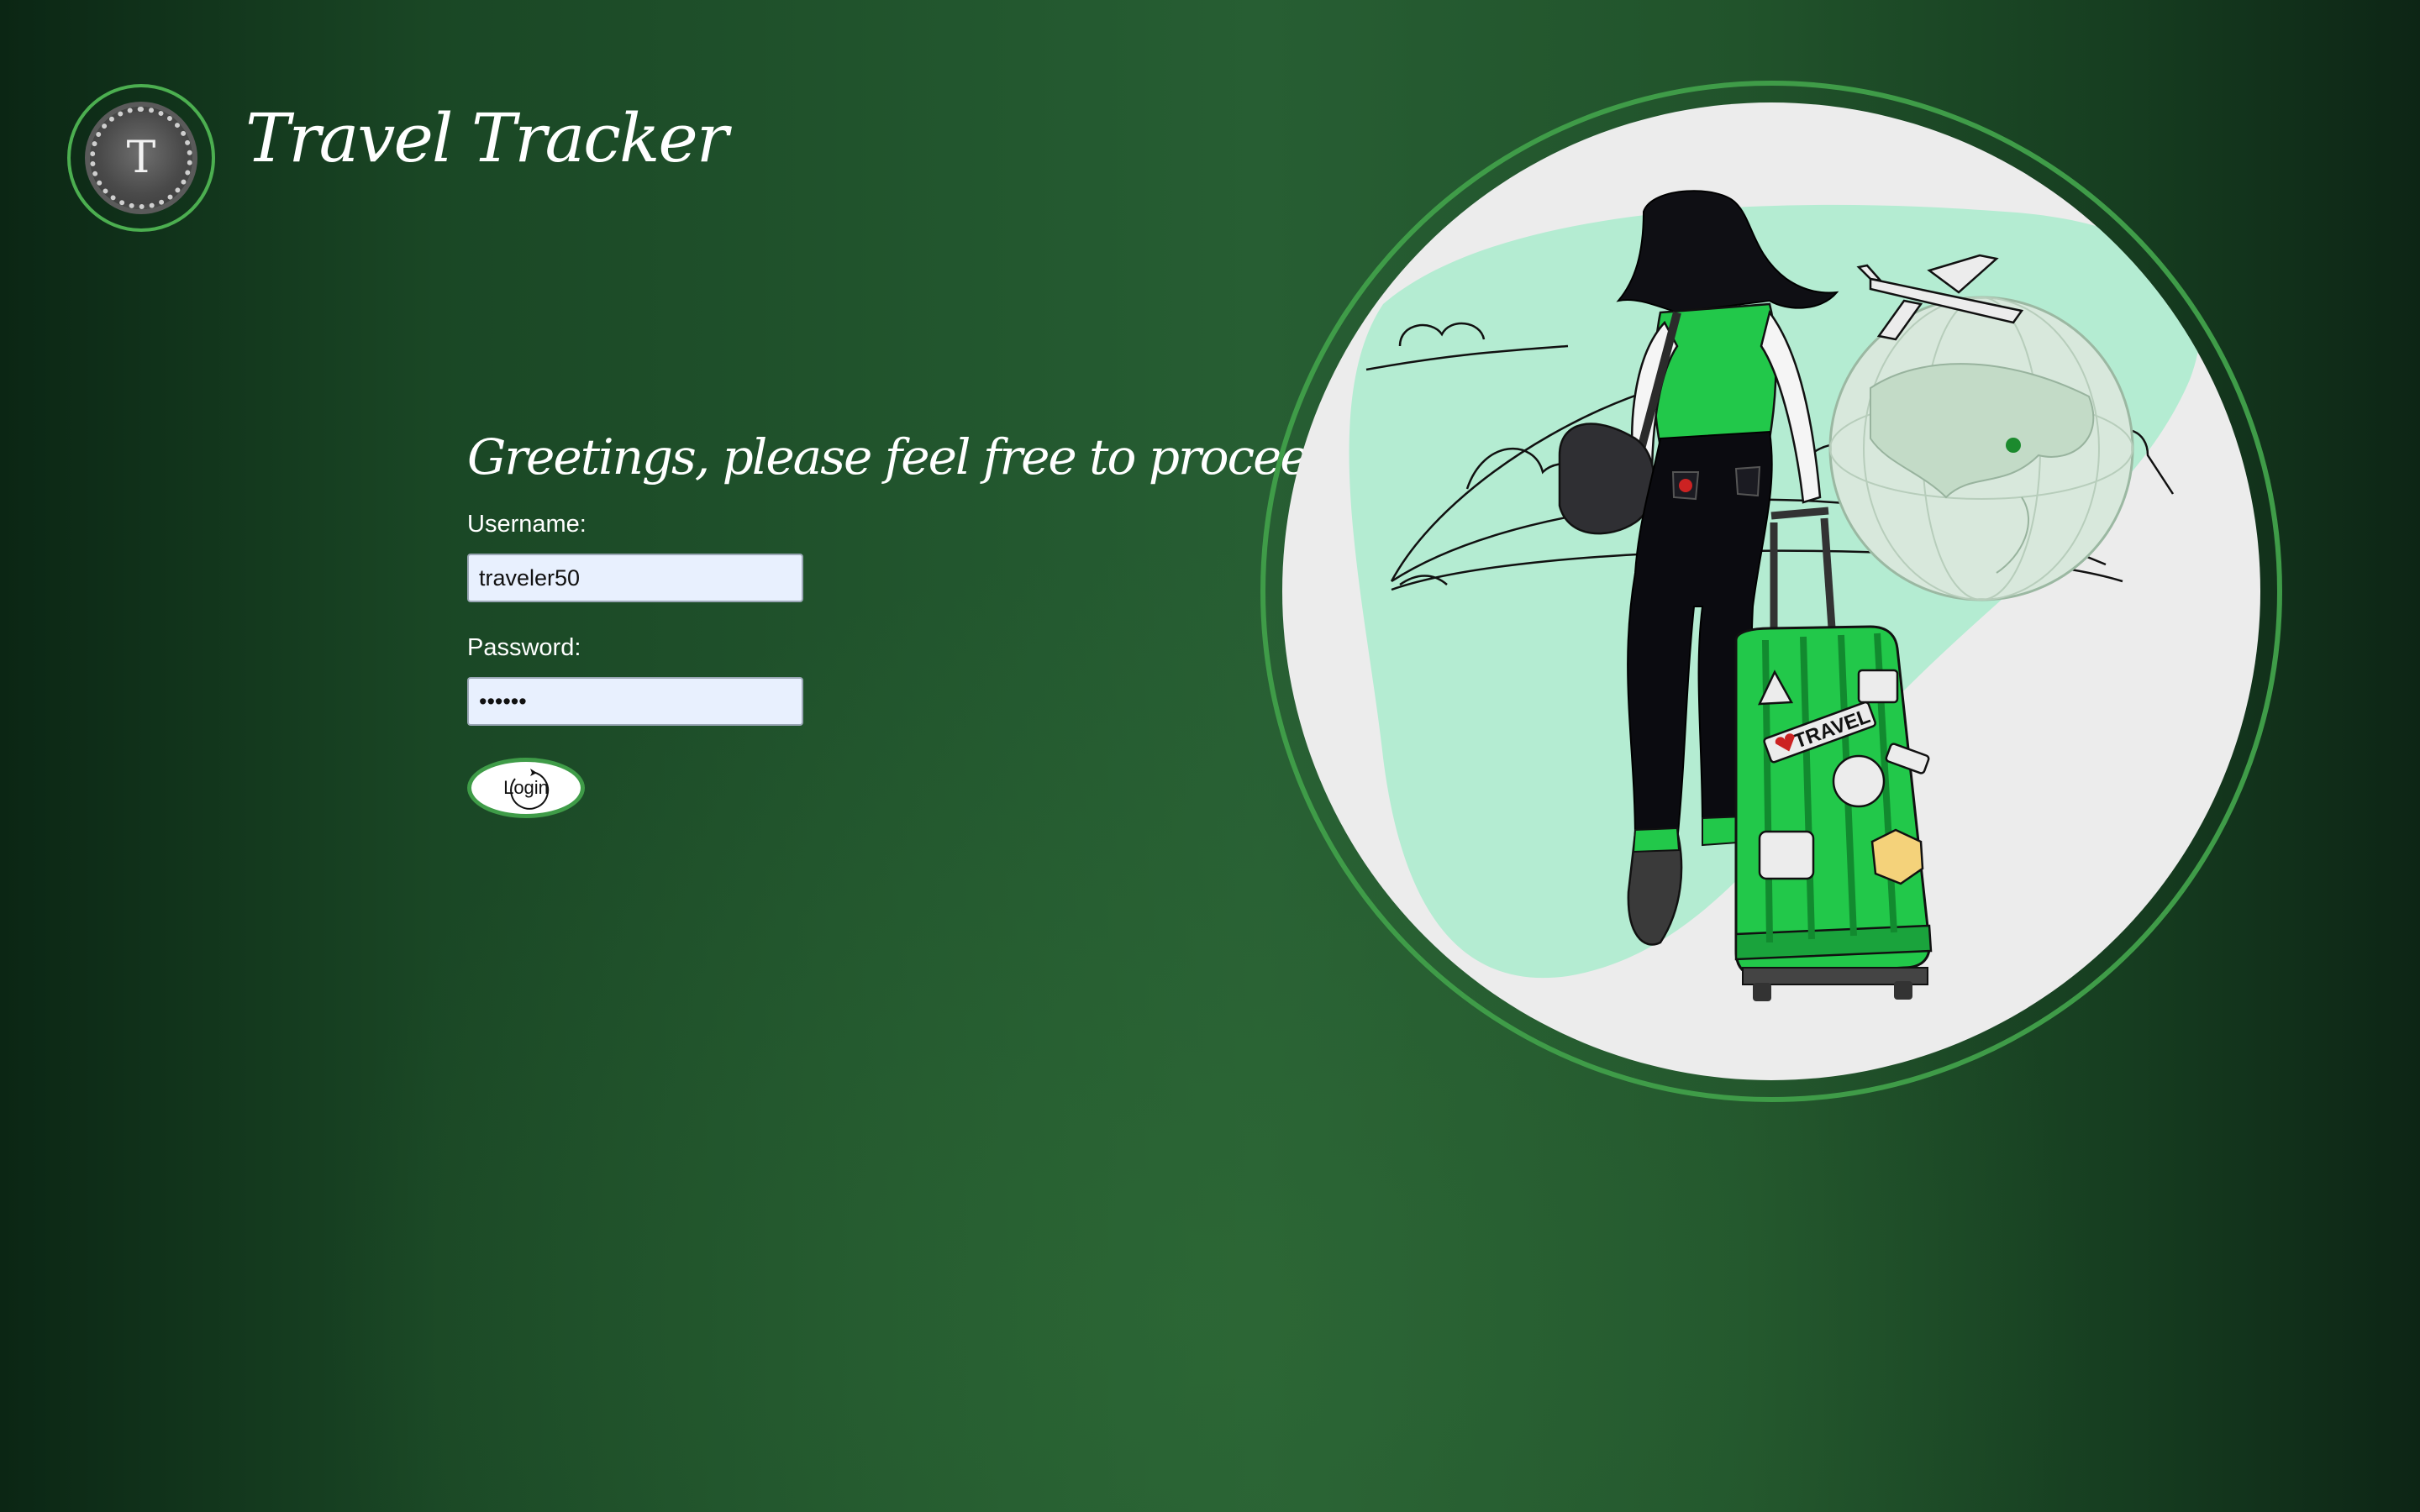 Image resolution: width=2420 pixels, height=1512 pixels. Describe the element at coordinates (530, 789) in the screenshot. I see `orbit-plane-icon` at that location.